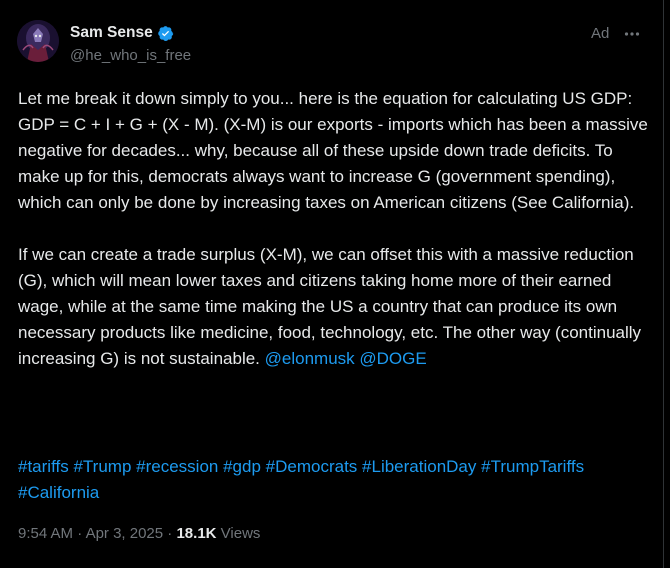  I want to click on more-horizontal-icon, so click(632, 34).